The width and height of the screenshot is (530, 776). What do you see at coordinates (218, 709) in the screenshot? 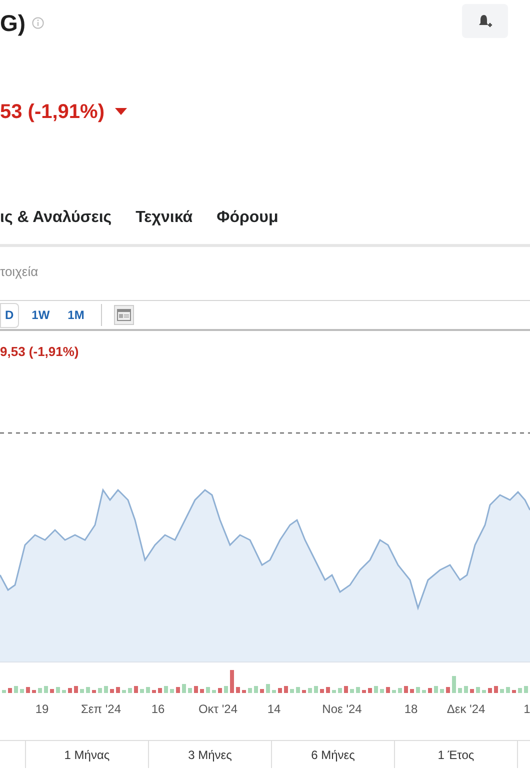
I see `axis-label: Οκτ '24` at bounding box center [218, 709].